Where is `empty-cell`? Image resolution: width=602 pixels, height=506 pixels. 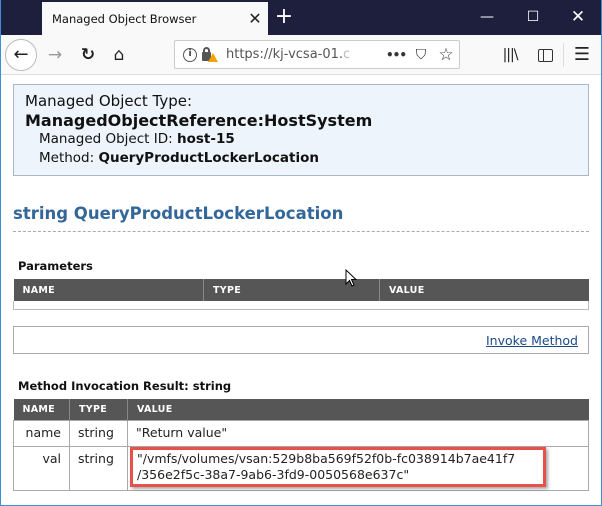 empty-cell is located at coordinates (301, 305).